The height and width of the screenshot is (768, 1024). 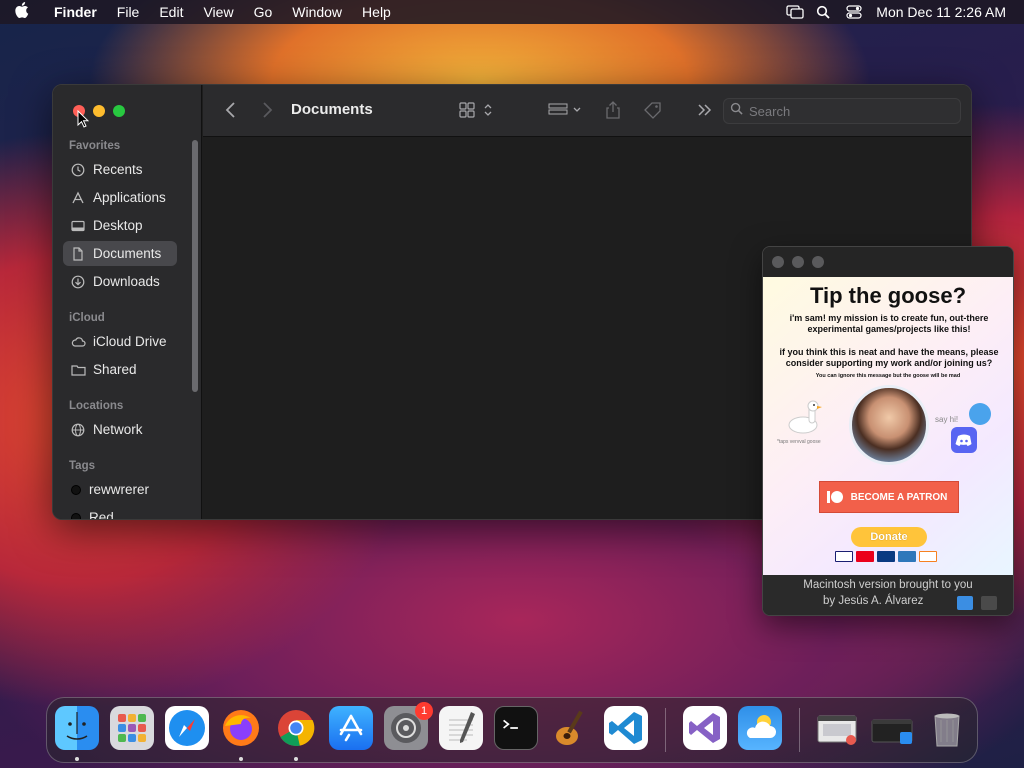 I want to click on donate-button: Donate, so click(x=889, y=537).